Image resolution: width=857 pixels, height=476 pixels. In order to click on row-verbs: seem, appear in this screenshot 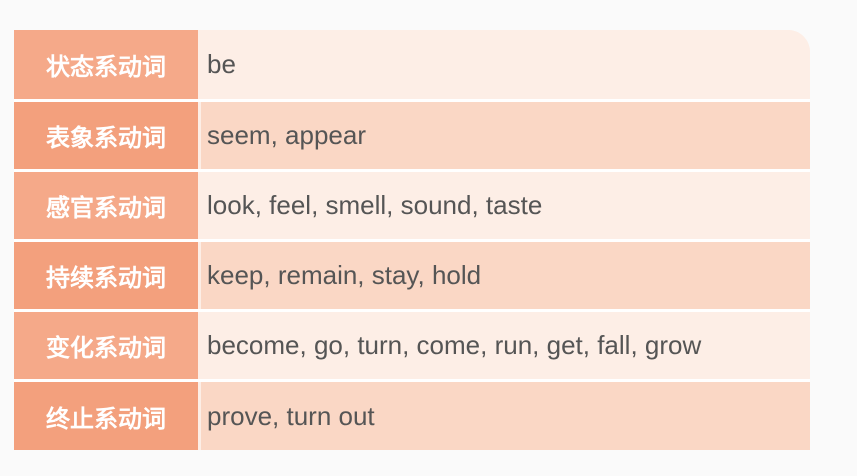, I will do `click(505, 135)`.